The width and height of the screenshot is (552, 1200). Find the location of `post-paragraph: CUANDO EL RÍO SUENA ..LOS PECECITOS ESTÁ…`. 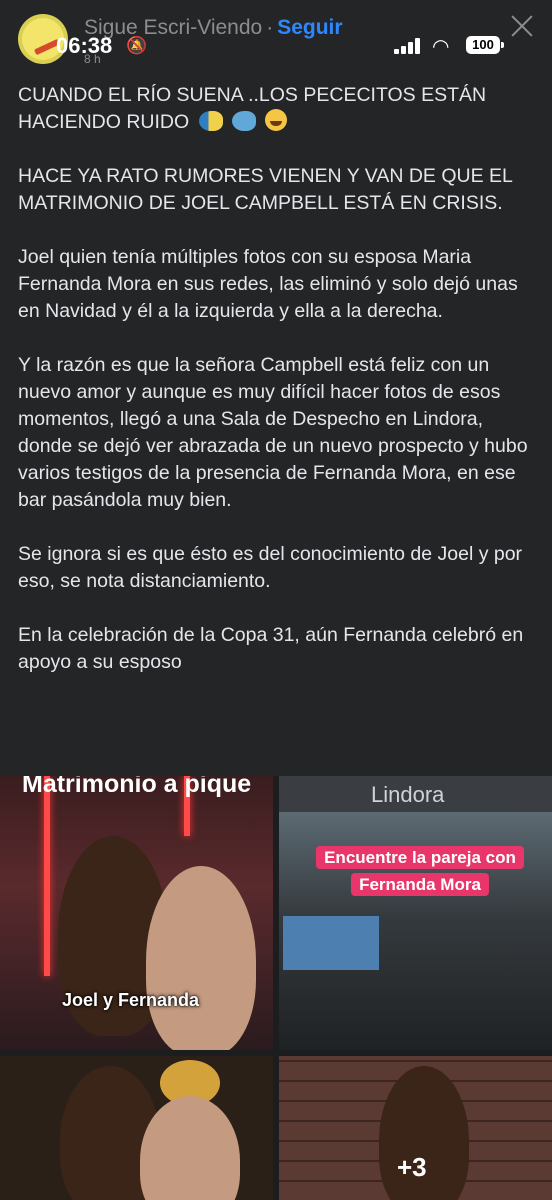

post-paragraph: CUANDO EL RÍO SUENA ..LOS PECECITOS ESTÁ… is located at coordinates (252, 108).